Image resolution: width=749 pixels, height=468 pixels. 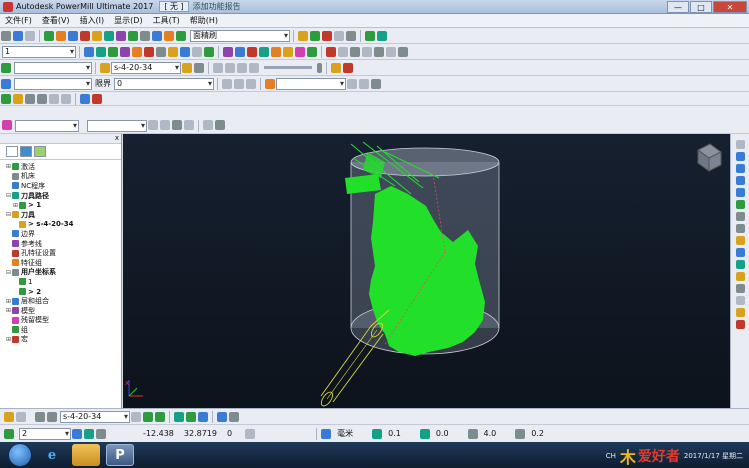 I want to click on clock-date: 2017/1/17 星期二, so click(x=713, y=456).